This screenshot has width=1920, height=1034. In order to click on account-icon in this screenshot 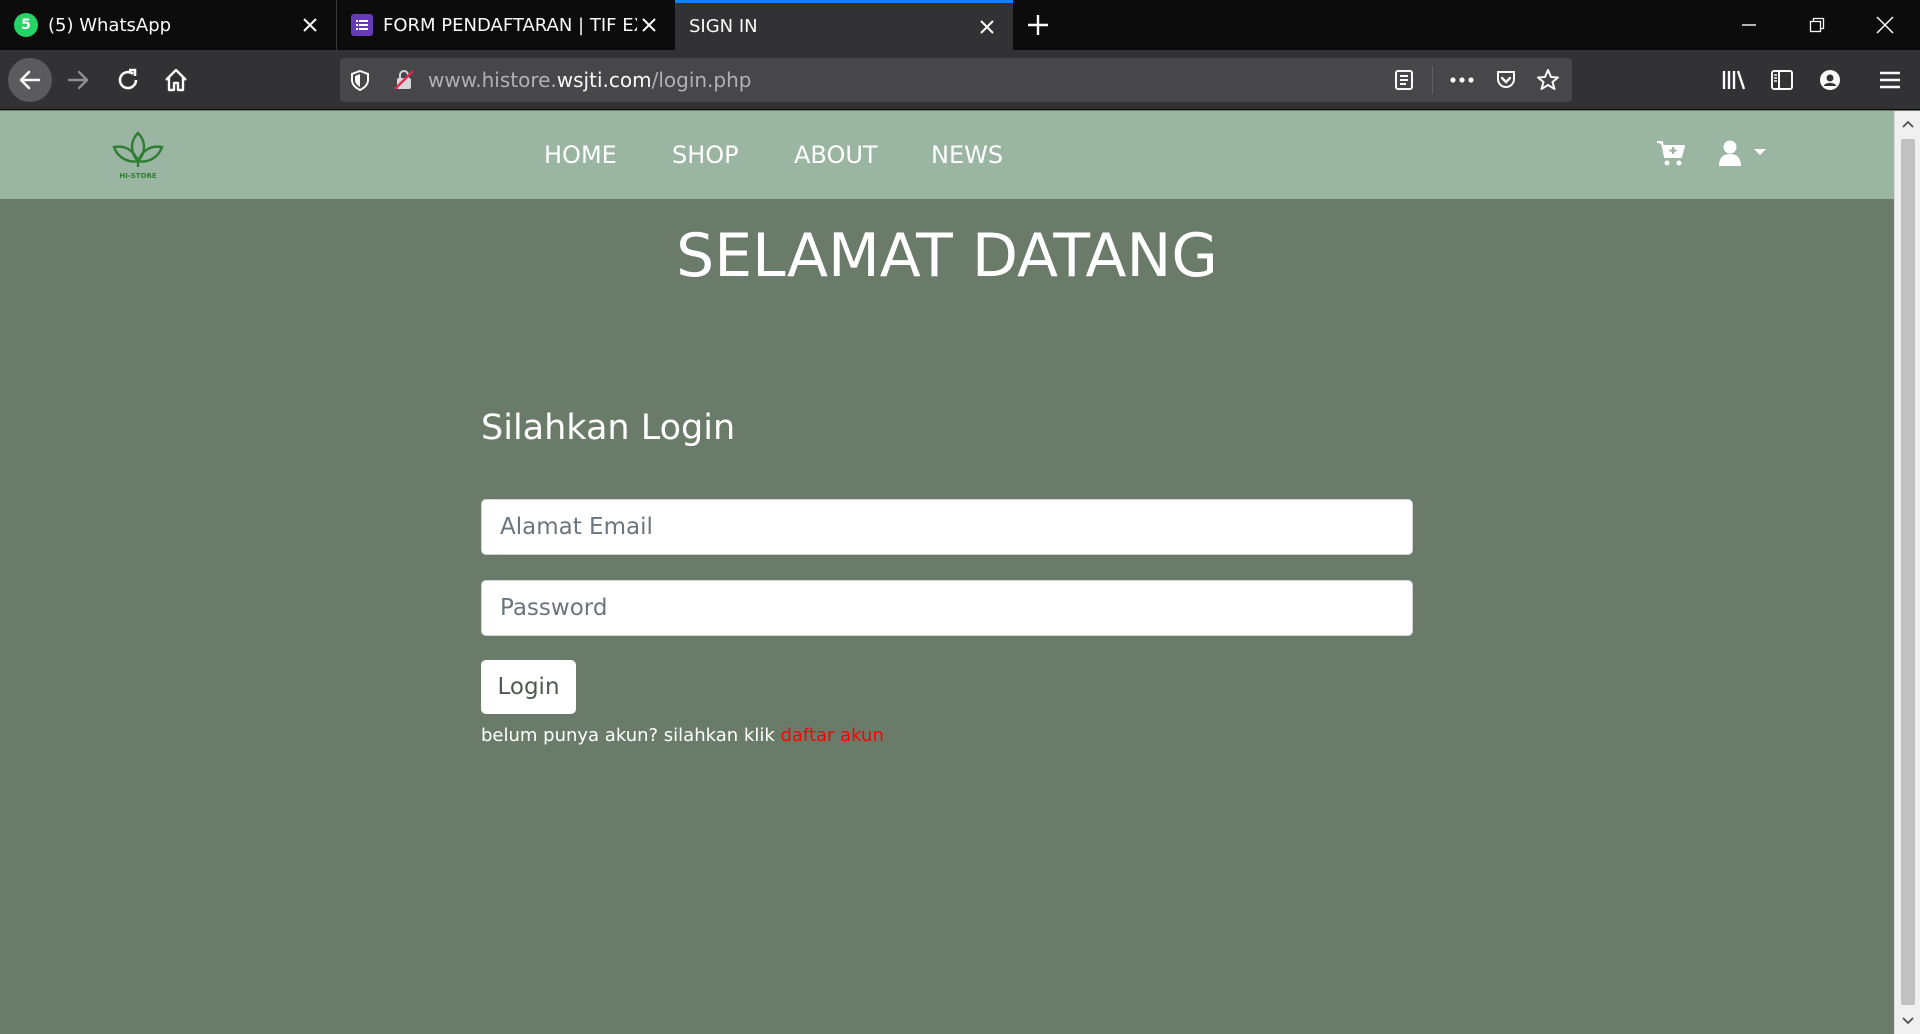, I will do `click(1830, 80)`.